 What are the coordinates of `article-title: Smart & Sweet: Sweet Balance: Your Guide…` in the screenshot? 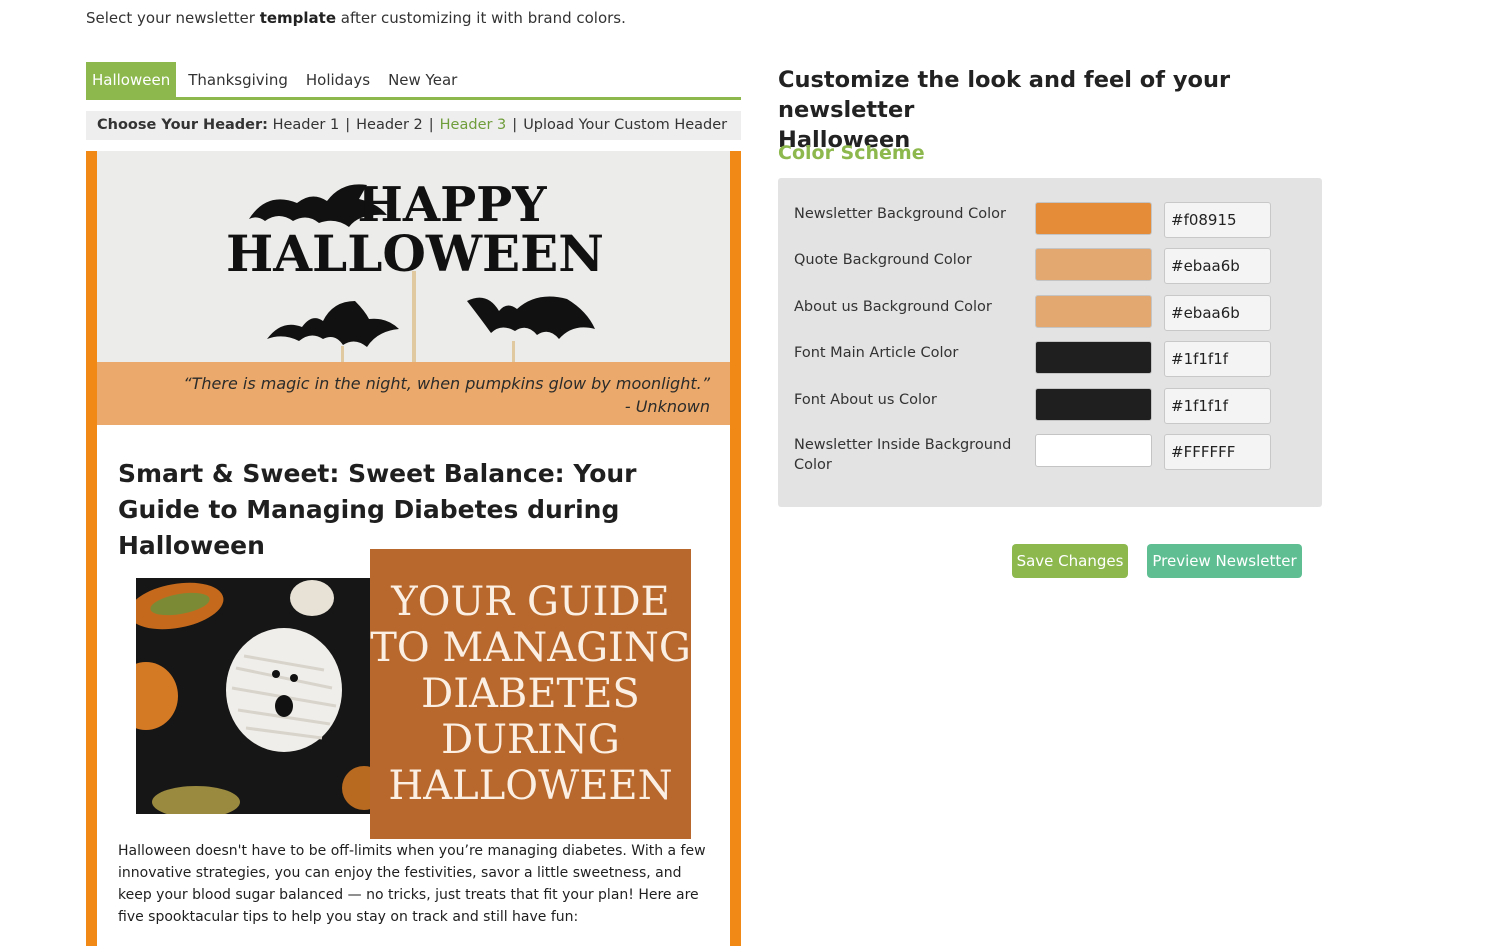 It's located at (377, 509).